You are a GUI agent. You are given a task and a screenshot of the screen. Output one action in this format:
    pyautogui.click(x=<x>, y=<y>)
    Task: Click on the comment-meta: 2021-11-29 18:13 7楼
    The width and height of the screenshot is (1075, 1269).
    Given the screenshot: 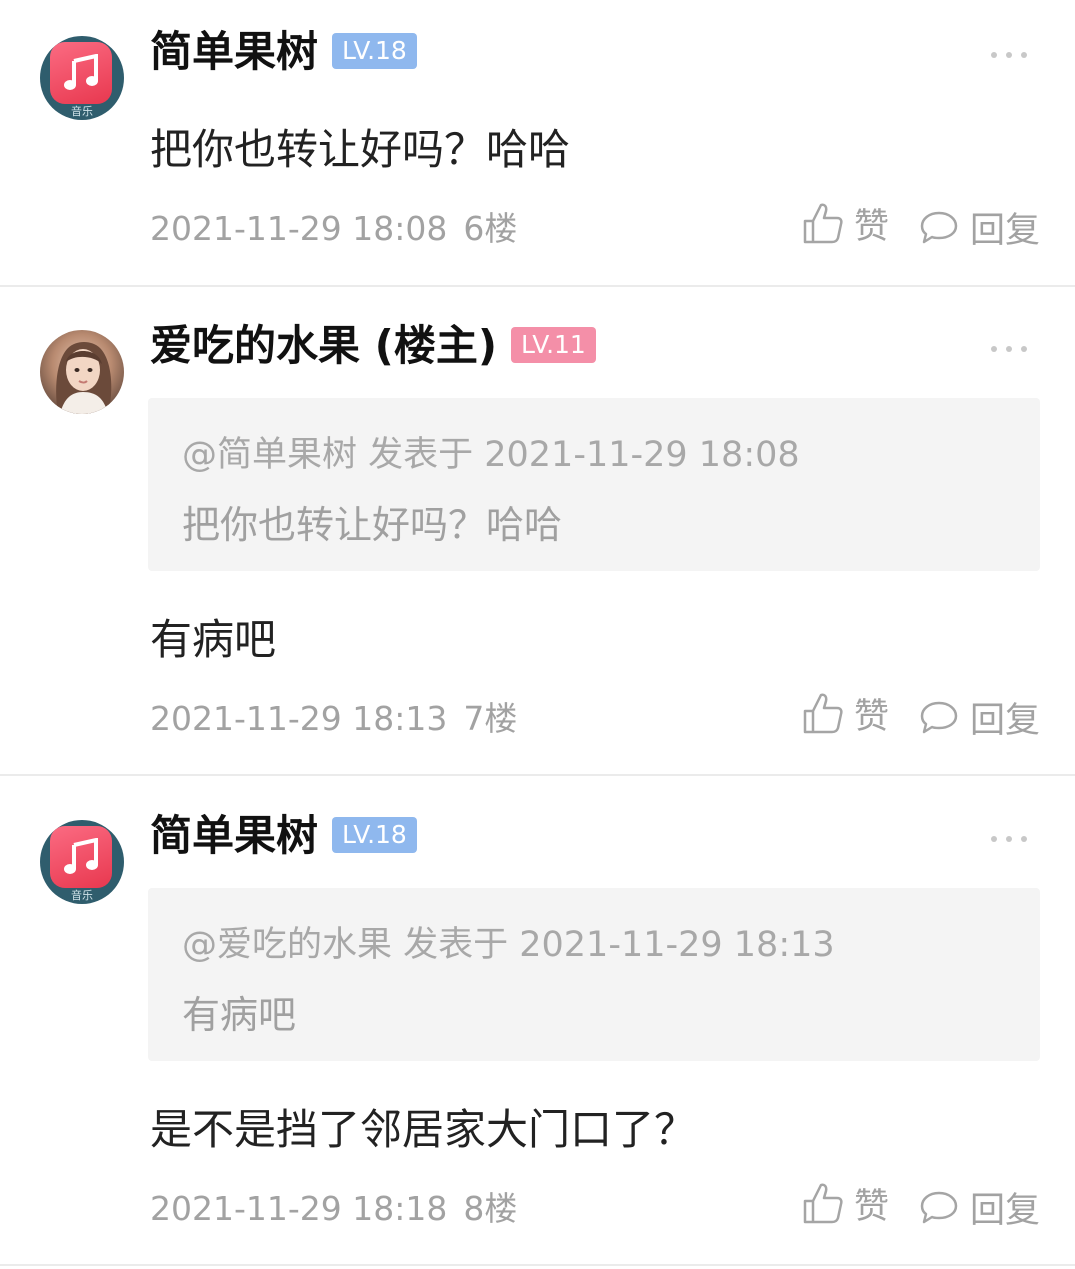 What is the action you would take?
    pyautogui.click(x=333, y=716)
    